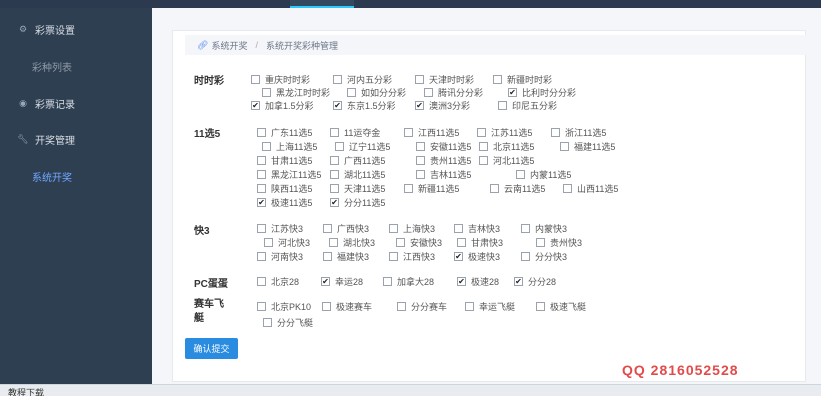 Image resolution: width=821 pixels, height=396 pixels. What do you see at coordinates (229, 45) in the screenshot?
I see `breadcrumb-parent: 系统开奖` at bounding box center [229, 45].